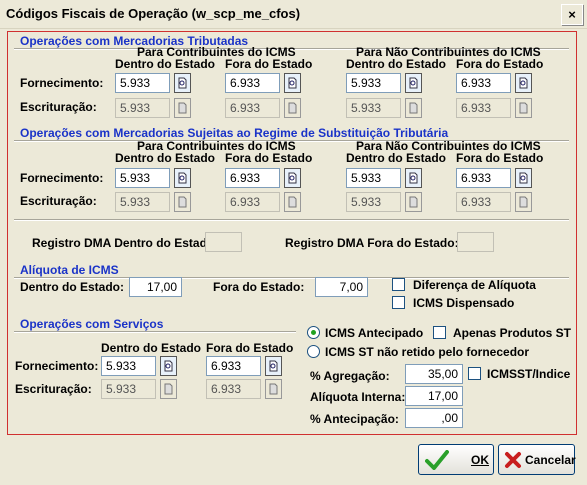  Describe the element at coordinates (483, 108) in the screenshot. I see `sec1-escr-nao-fora-field: 6.933` at that location.